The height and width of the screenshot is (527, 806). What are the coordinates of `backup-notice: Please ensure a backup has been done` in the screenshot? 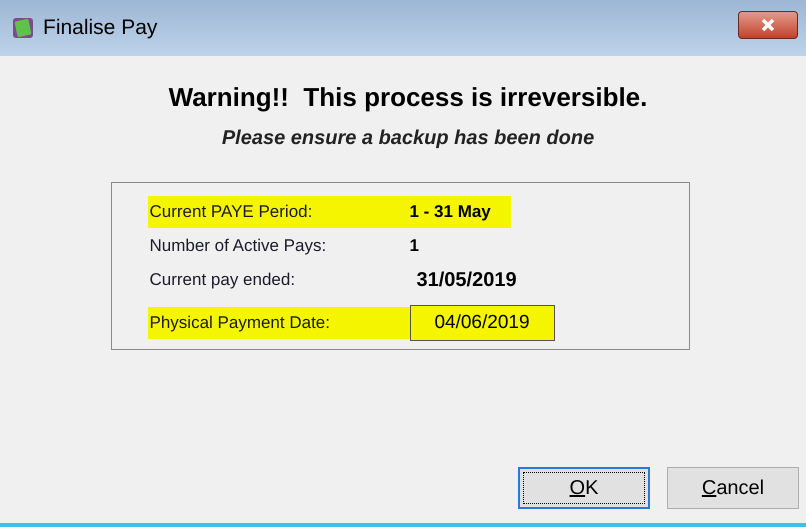 It's located at (408, 138).